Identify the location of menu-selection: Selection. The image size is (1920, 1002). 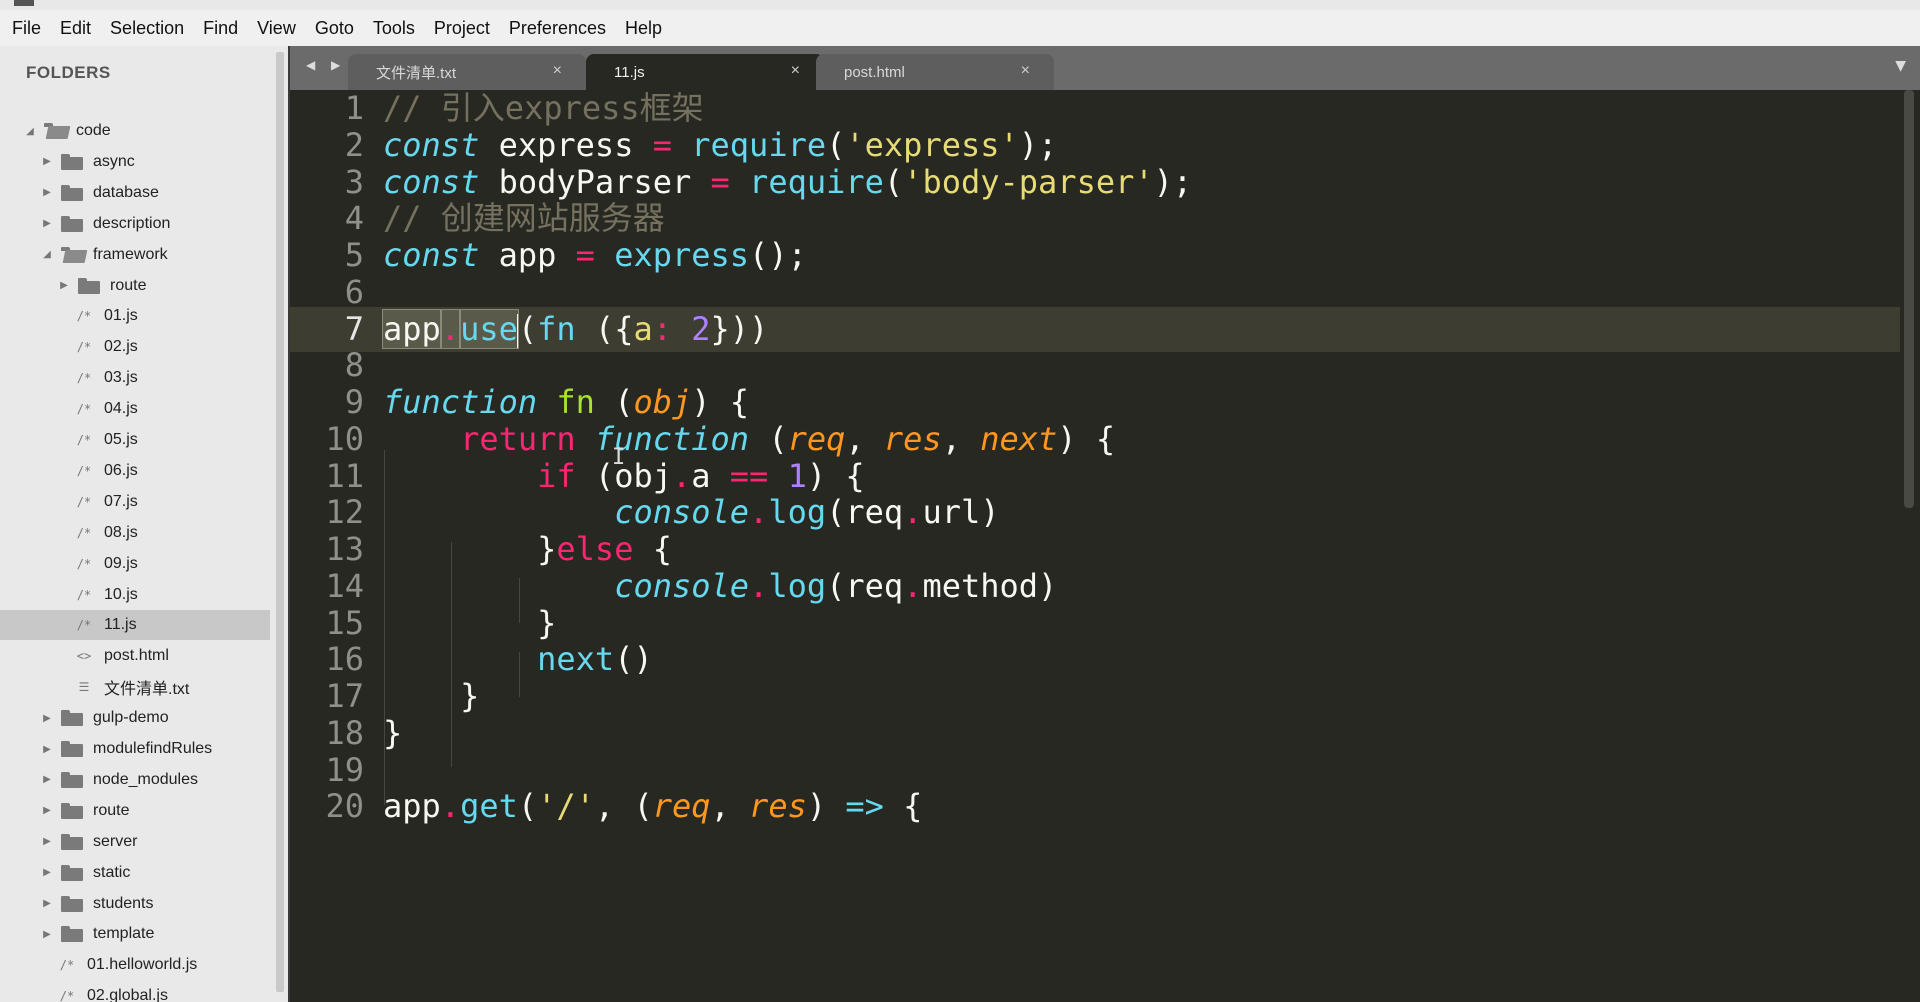
(147, 28).